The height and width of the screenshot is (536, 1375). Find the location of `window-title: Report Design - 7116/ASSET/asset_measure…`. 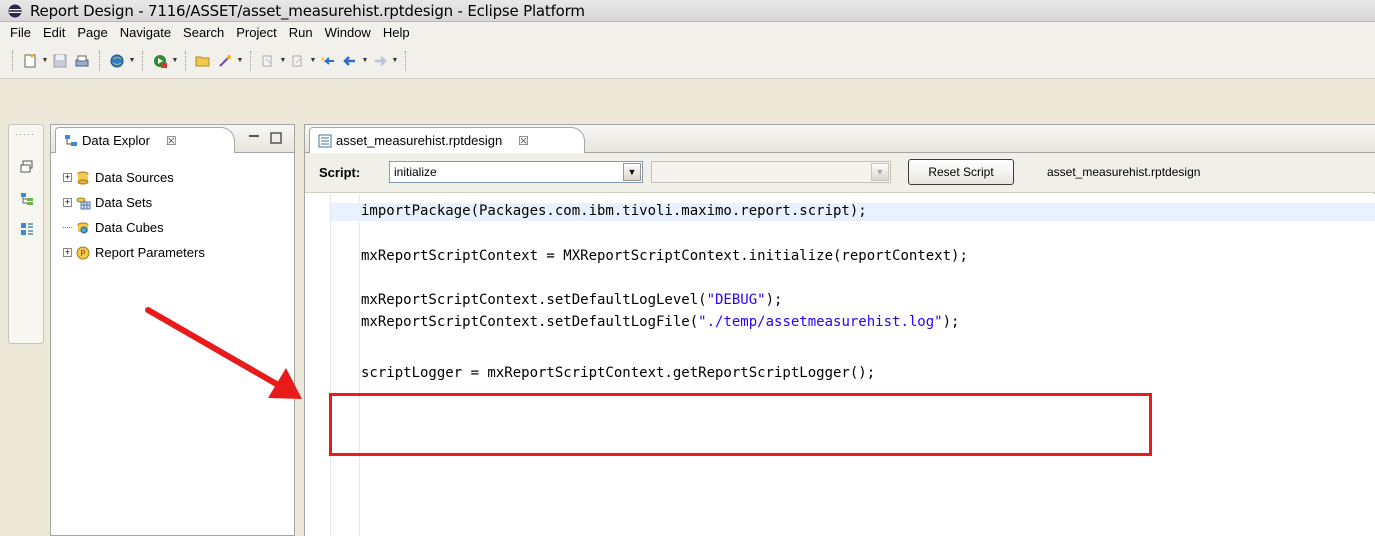

window-title: Report Design - 7116/ASSET/asset_measure… is located at coordinates (307, 10).